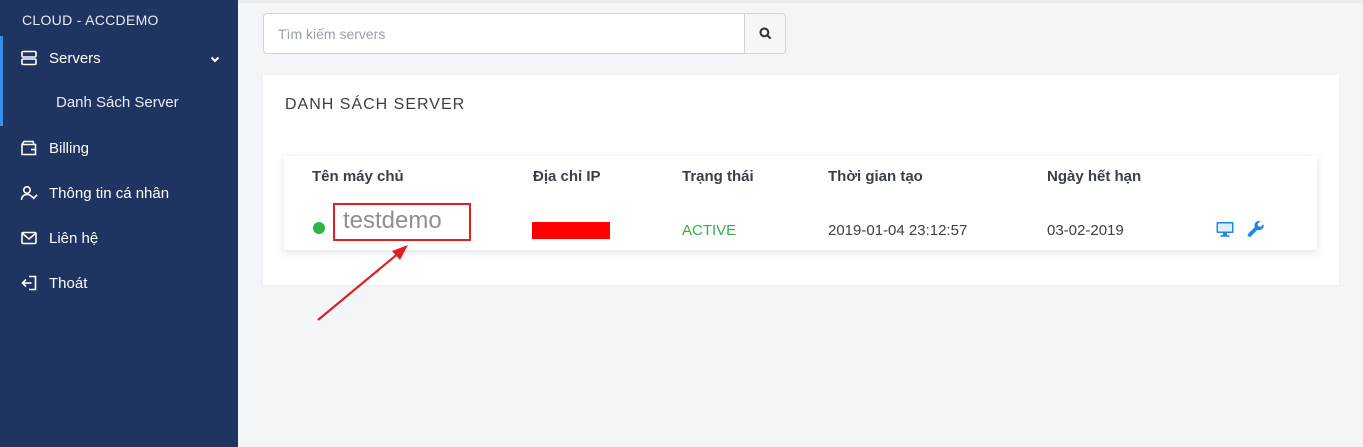 The width and height of the screenshot is (1363, 447). What do you see at coordinates (358, 176) in the screenshot?
I see `column-header-name: Tên máy chủ` at bounding box center [358, 176].